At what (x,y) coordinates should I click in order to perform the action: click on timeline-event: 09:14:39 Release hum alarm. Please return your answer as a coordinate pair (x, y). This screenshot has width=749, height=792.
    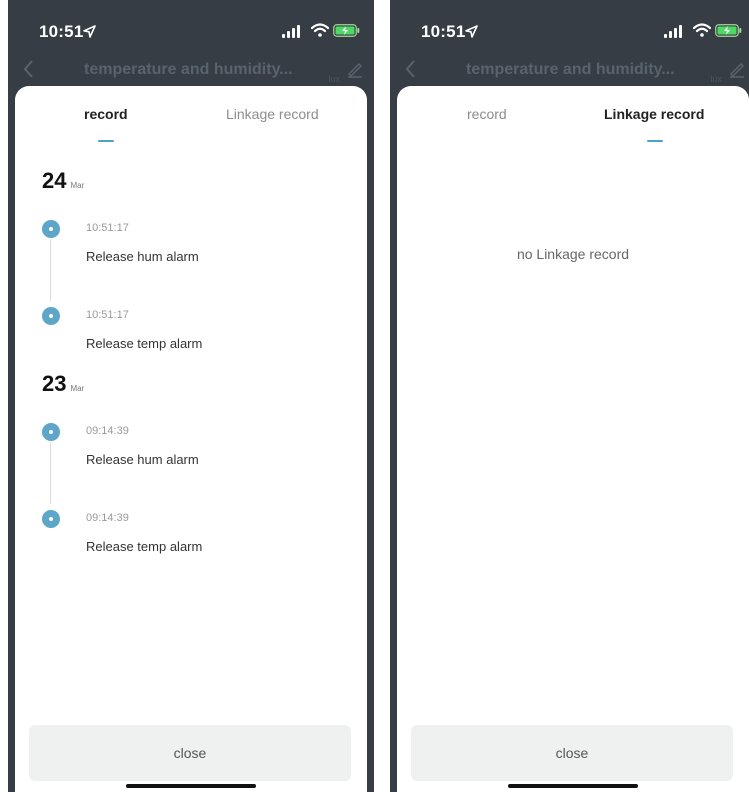
    Looking at the image, I should click on (191, 453).